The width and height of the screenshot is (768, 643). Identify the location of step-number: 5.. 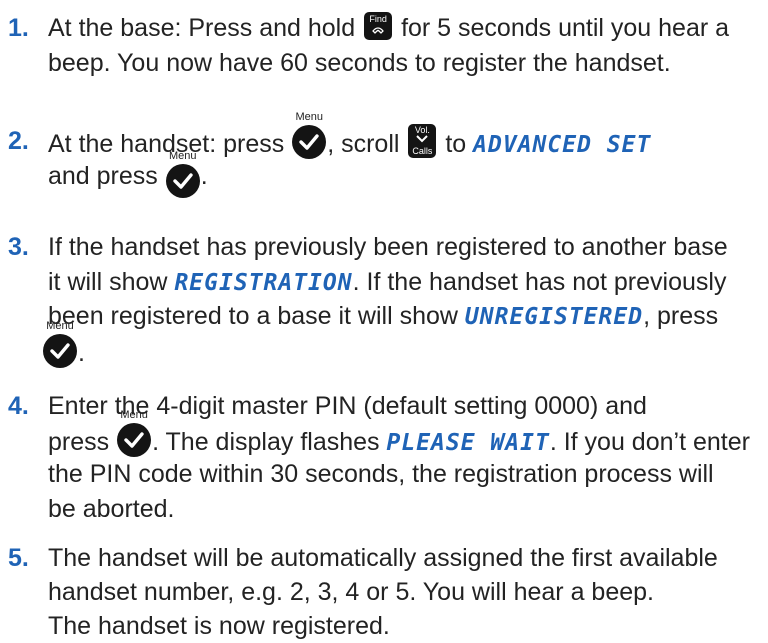
(18, 558).